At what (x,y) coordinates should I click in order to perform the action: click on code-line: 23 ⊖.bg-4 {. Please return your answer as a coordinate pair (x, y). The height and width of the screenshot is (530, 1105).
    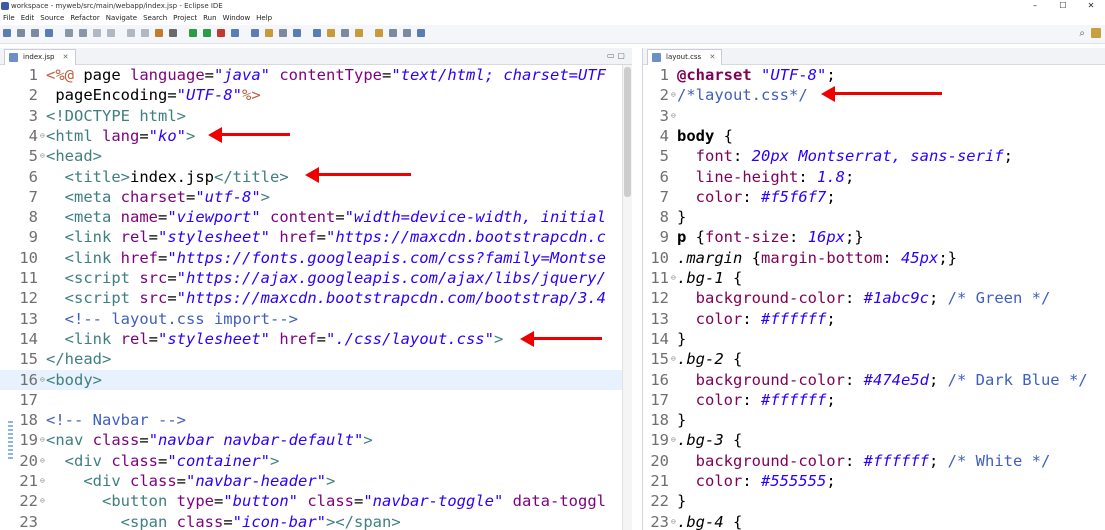
    Looking at the image, I should click on (874, 521).